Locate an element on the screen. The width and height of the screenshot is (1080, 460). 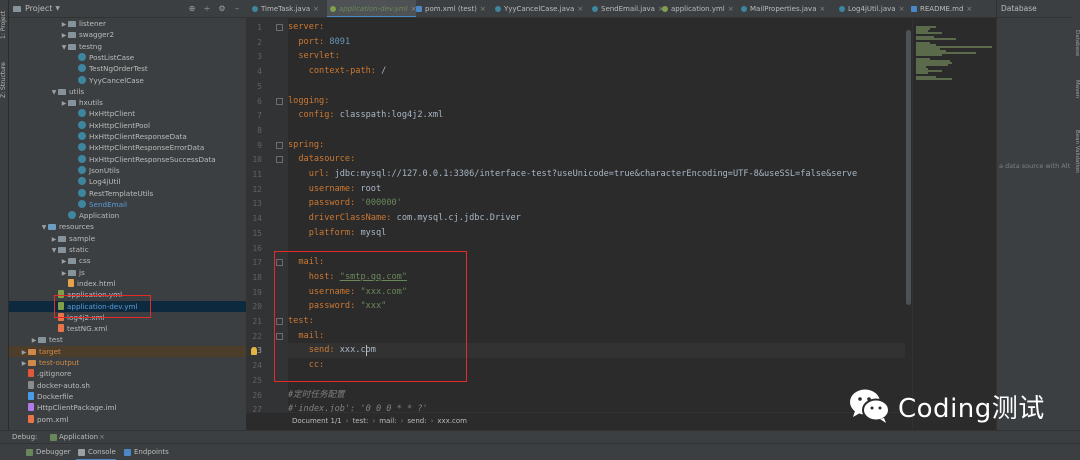
tree-item: HttpClientPackage.iml is located at coordinates (127, 407).